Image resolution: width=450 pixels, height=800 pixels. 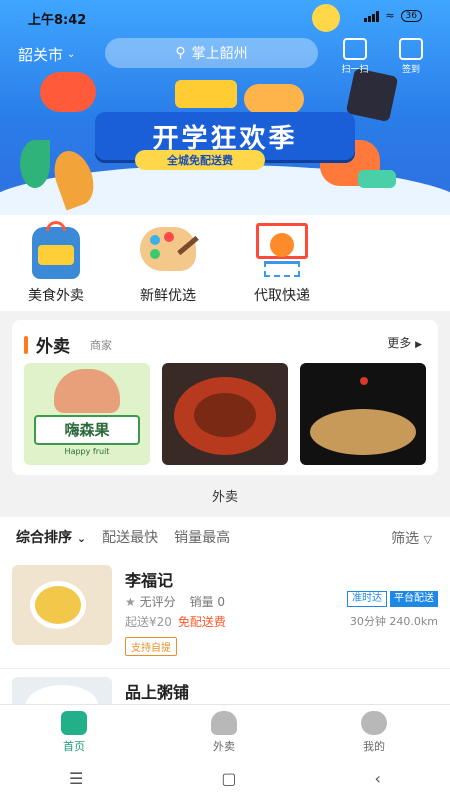 I want to click on city-name: 韶关市, so click(x=41, y=55).